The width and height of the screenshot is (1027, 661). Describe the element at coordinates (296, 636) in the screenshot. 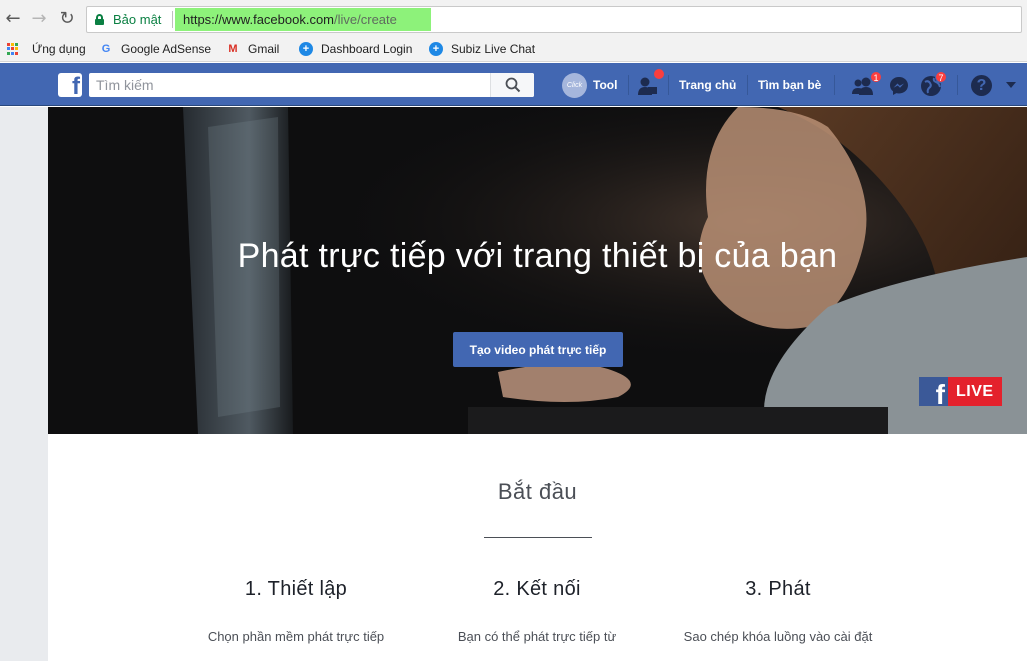

I see `step-description: Chọn phần mềm phát trực tiếp` at that location.